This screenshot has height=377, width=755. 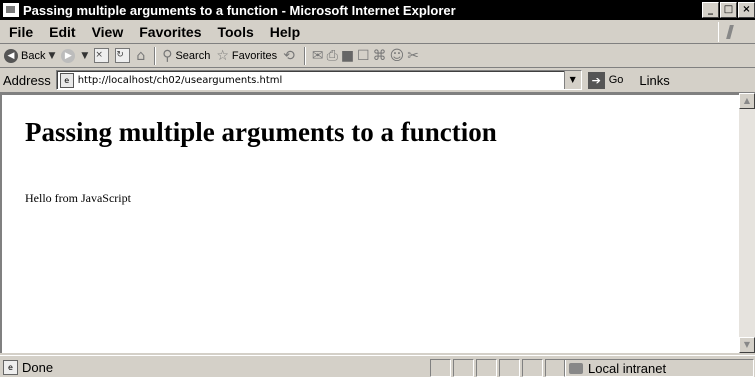 I want to click on links-button: Links, so click(x=654, y=80).